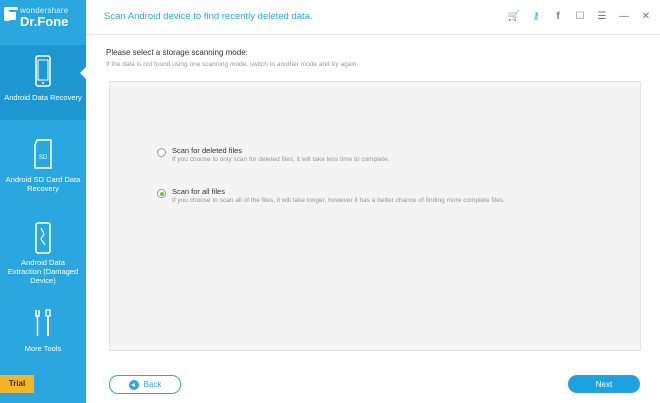 The width and height of the screenshot is (660, 403). I want to click on tools-icon, so click(43, 322).